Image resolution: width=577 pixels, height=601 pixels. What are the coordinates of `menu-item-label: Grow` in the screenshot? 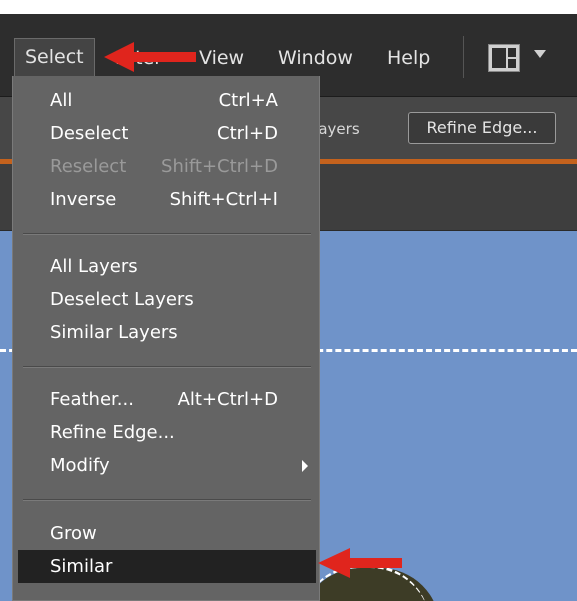 It's located at (73, 533).